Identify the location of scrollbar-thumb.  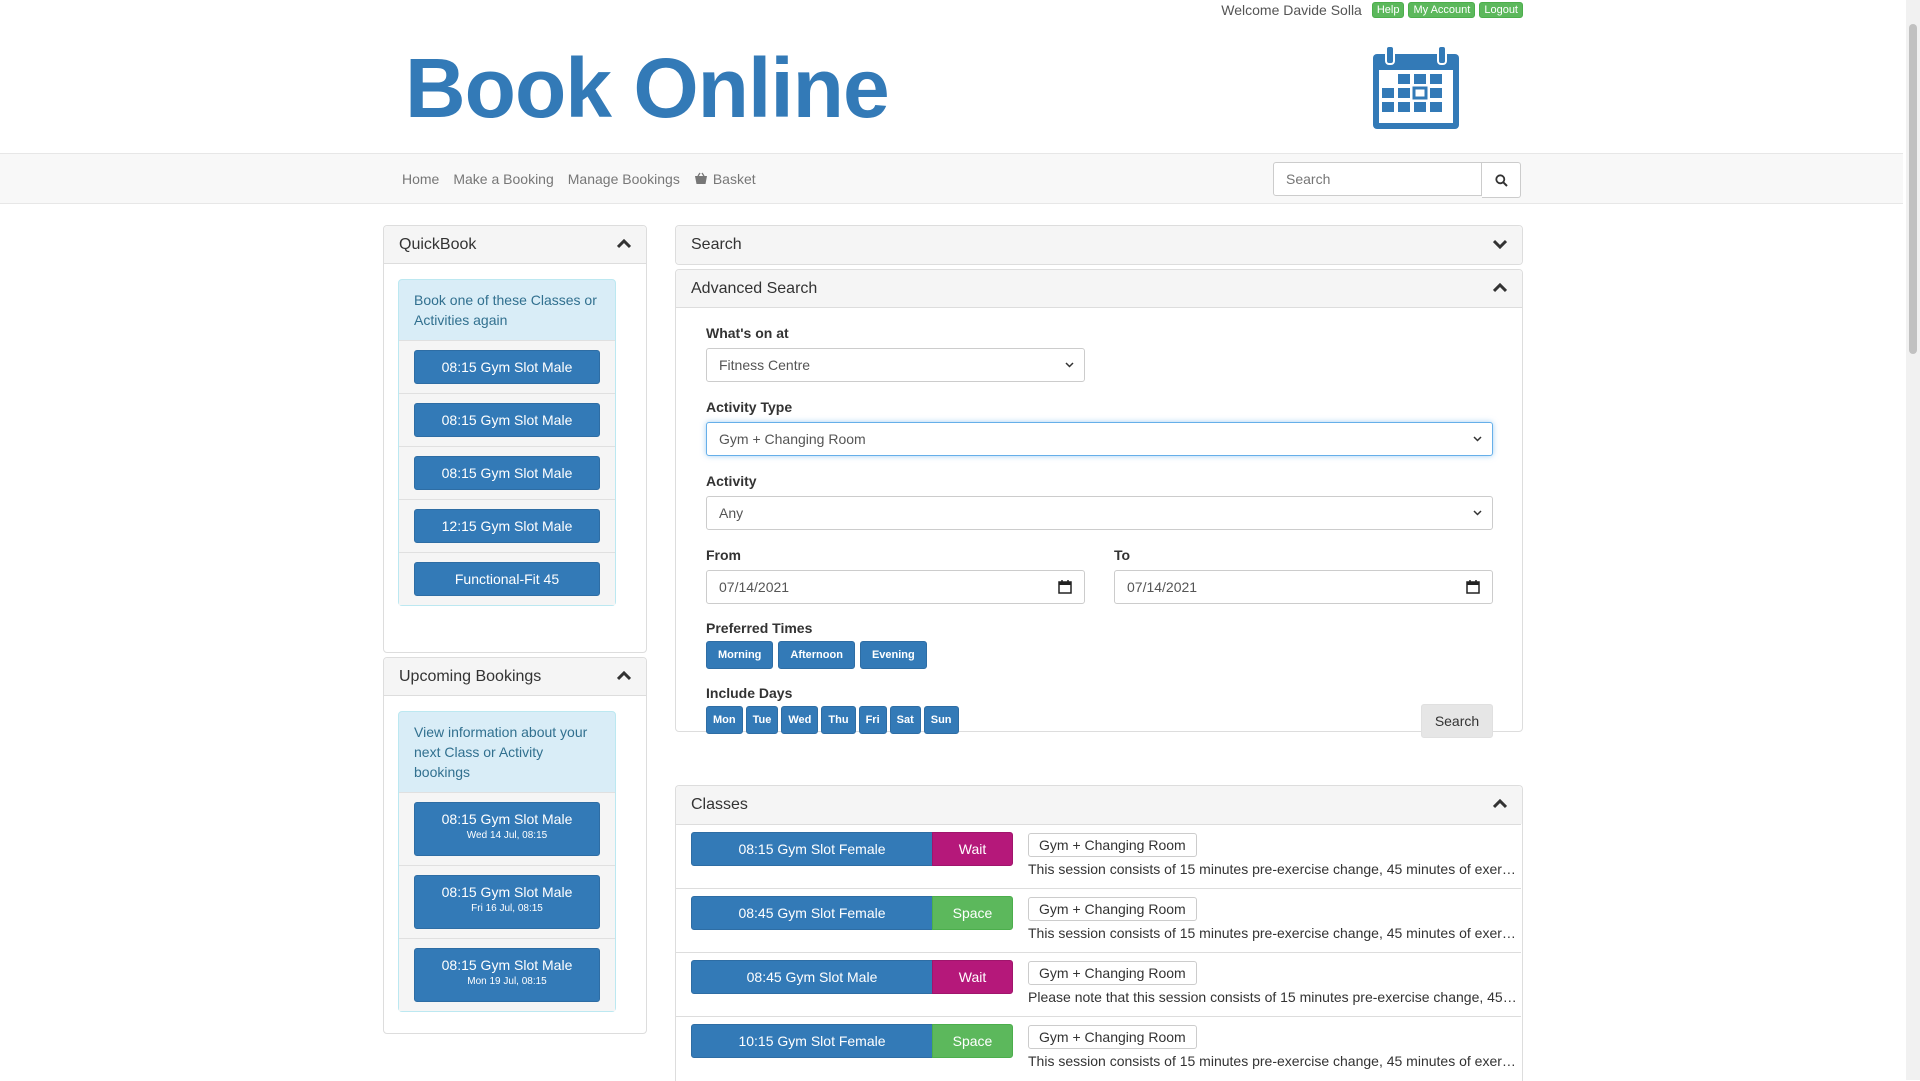
(1913, 189).